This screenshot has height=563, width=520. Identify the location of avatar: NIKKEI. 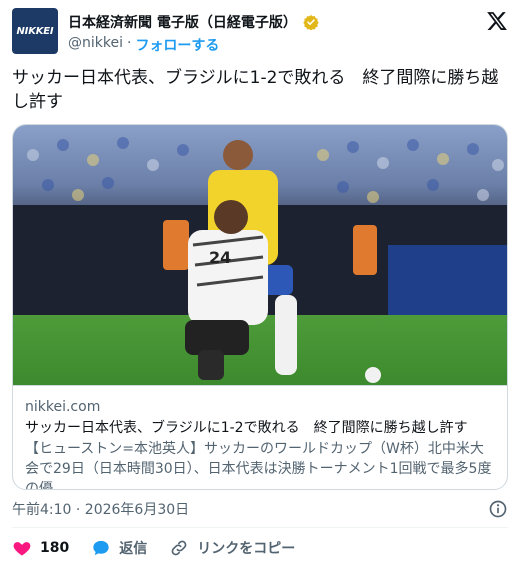
(35, 31).